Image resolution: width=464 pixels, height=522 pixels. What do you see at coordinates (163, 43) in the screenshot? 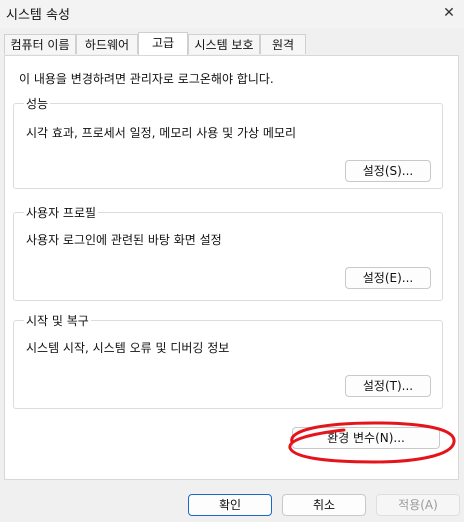
I see `tab-advanced: 고급` at bounding box center [163, 43].